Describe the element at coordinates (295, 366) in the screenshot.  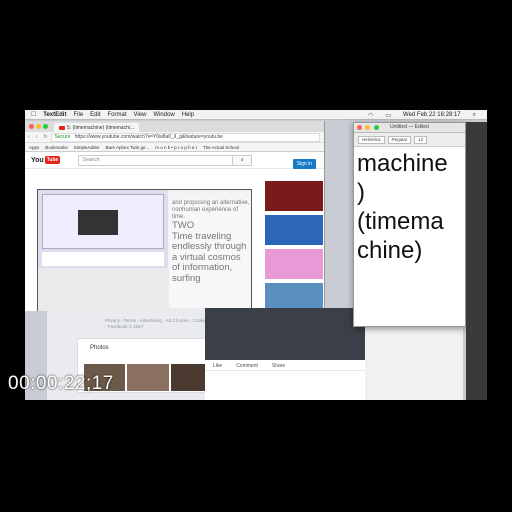
I see `post-actions: Like Comment Share` at that location.